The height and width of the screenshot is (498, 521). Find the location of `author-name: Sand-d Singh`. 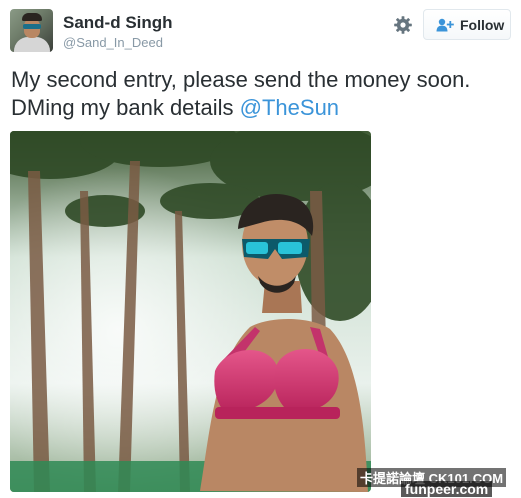

author-name: Sand-d Singh is located at coordinates (118, 23).